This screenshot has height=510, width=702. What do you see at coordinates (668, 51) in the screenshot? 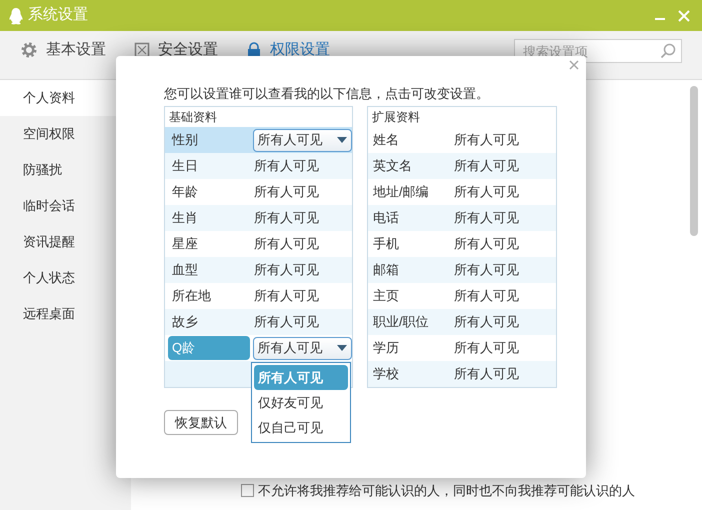
I see `search-icon` at bounding box center [668, 51].